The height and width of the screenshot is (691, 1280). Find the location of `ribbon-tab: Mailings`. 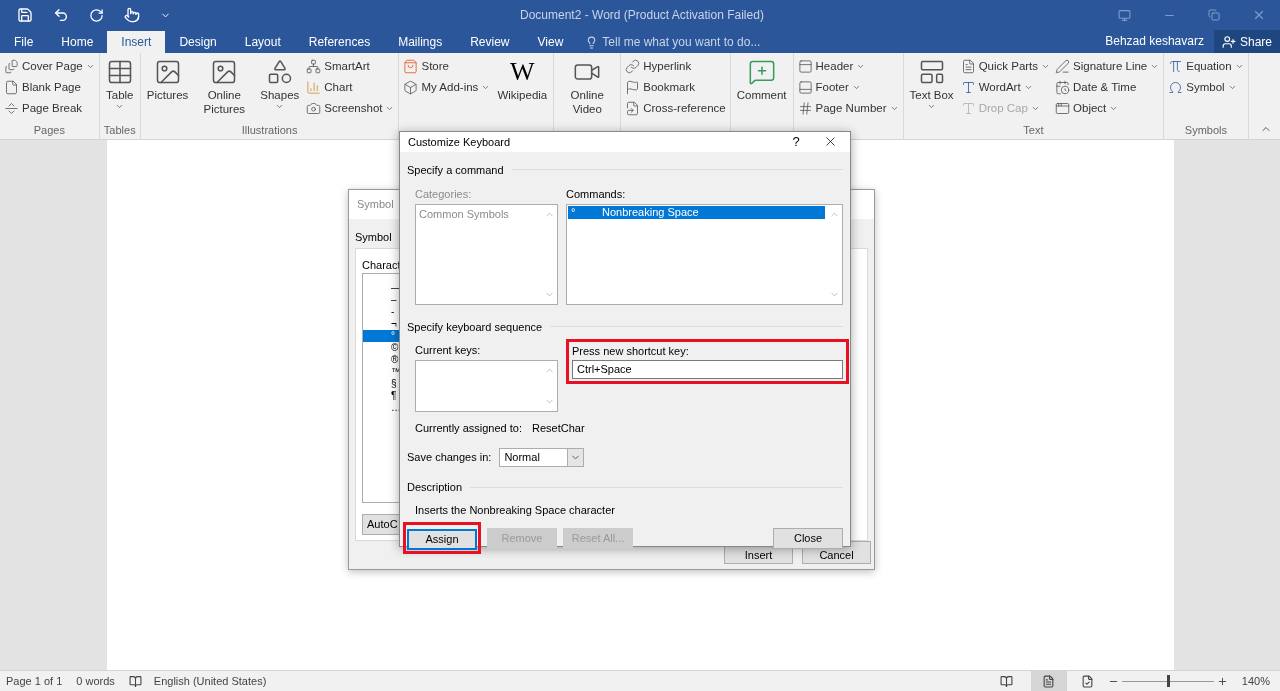

ribbon-tab: Mailings is located at coordinates (420, 42).